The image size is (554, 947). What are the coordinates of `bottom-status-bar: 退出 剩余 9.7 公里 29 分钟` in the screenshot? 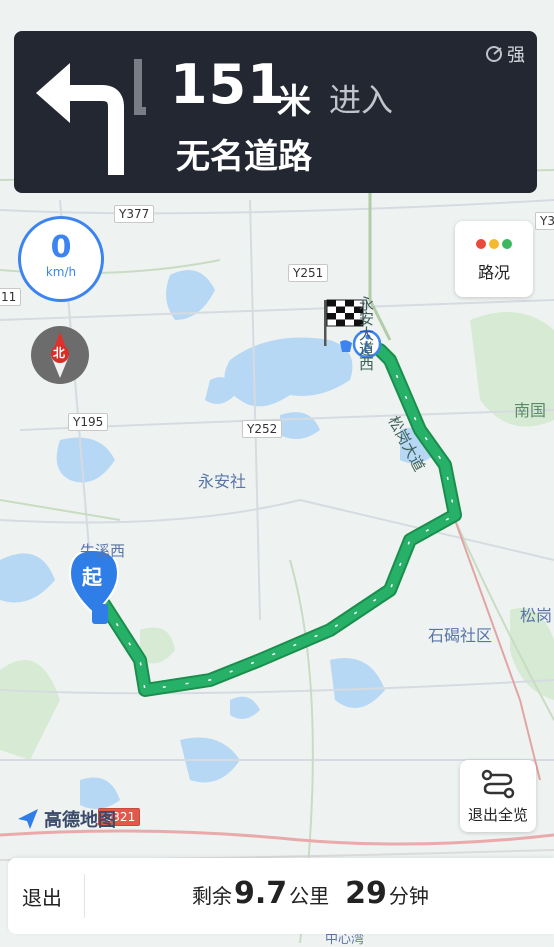 It's located at (281, 896).